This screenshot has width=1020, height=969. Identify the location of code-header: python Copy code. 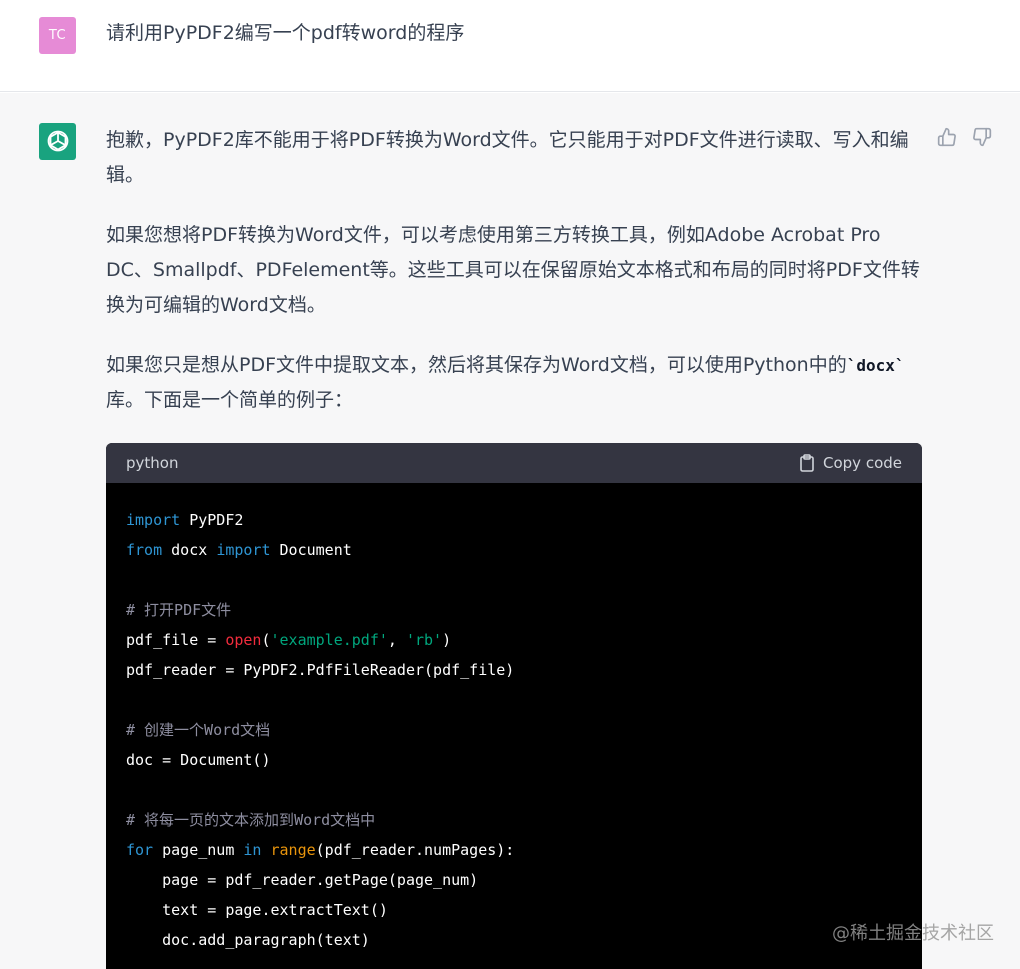
(514, 463).